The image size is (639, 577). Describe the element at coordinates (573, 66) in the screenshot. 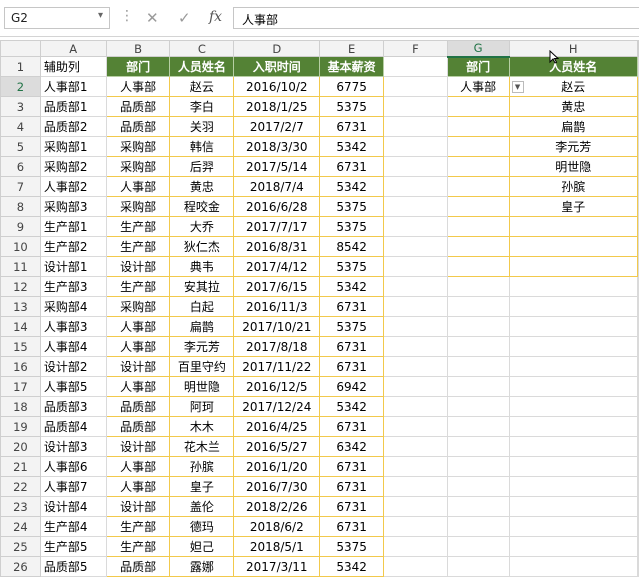

I see `lookup-header-name: 人员姓名` at that location.